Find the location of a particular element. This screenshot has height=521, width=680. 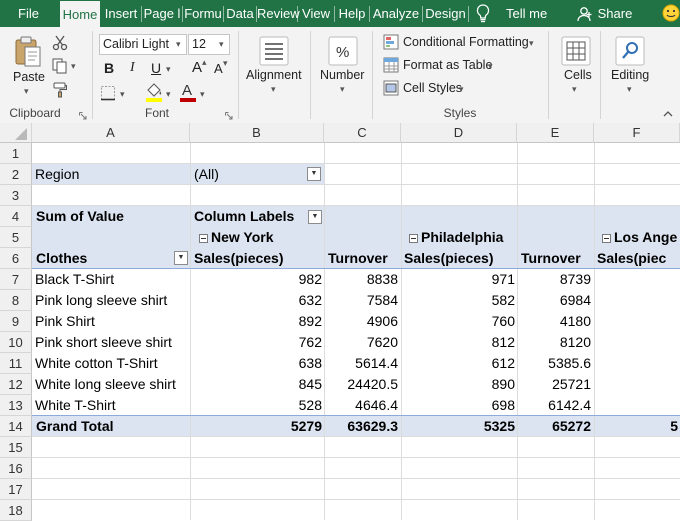

column-labels-dropdown-button: ▼ is located at coordinates (315, 217).